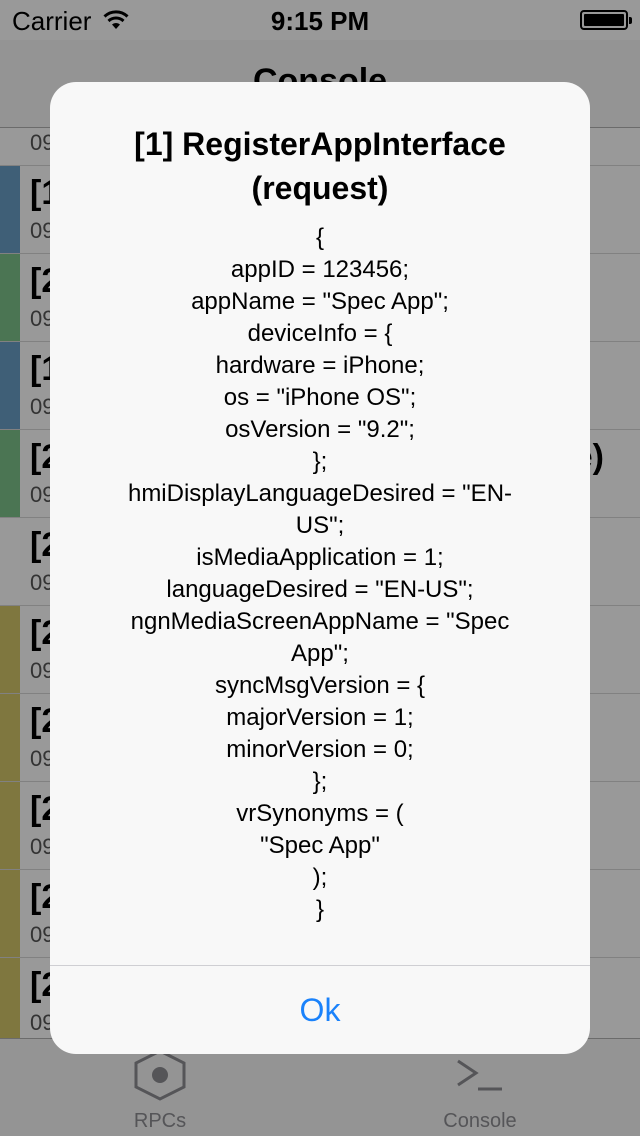  What do you see at coordinates (320, 166) in the screenshot?
I see `alert-title: [1] RegisterAppInterface (request)` at bounding box center [320, 166].